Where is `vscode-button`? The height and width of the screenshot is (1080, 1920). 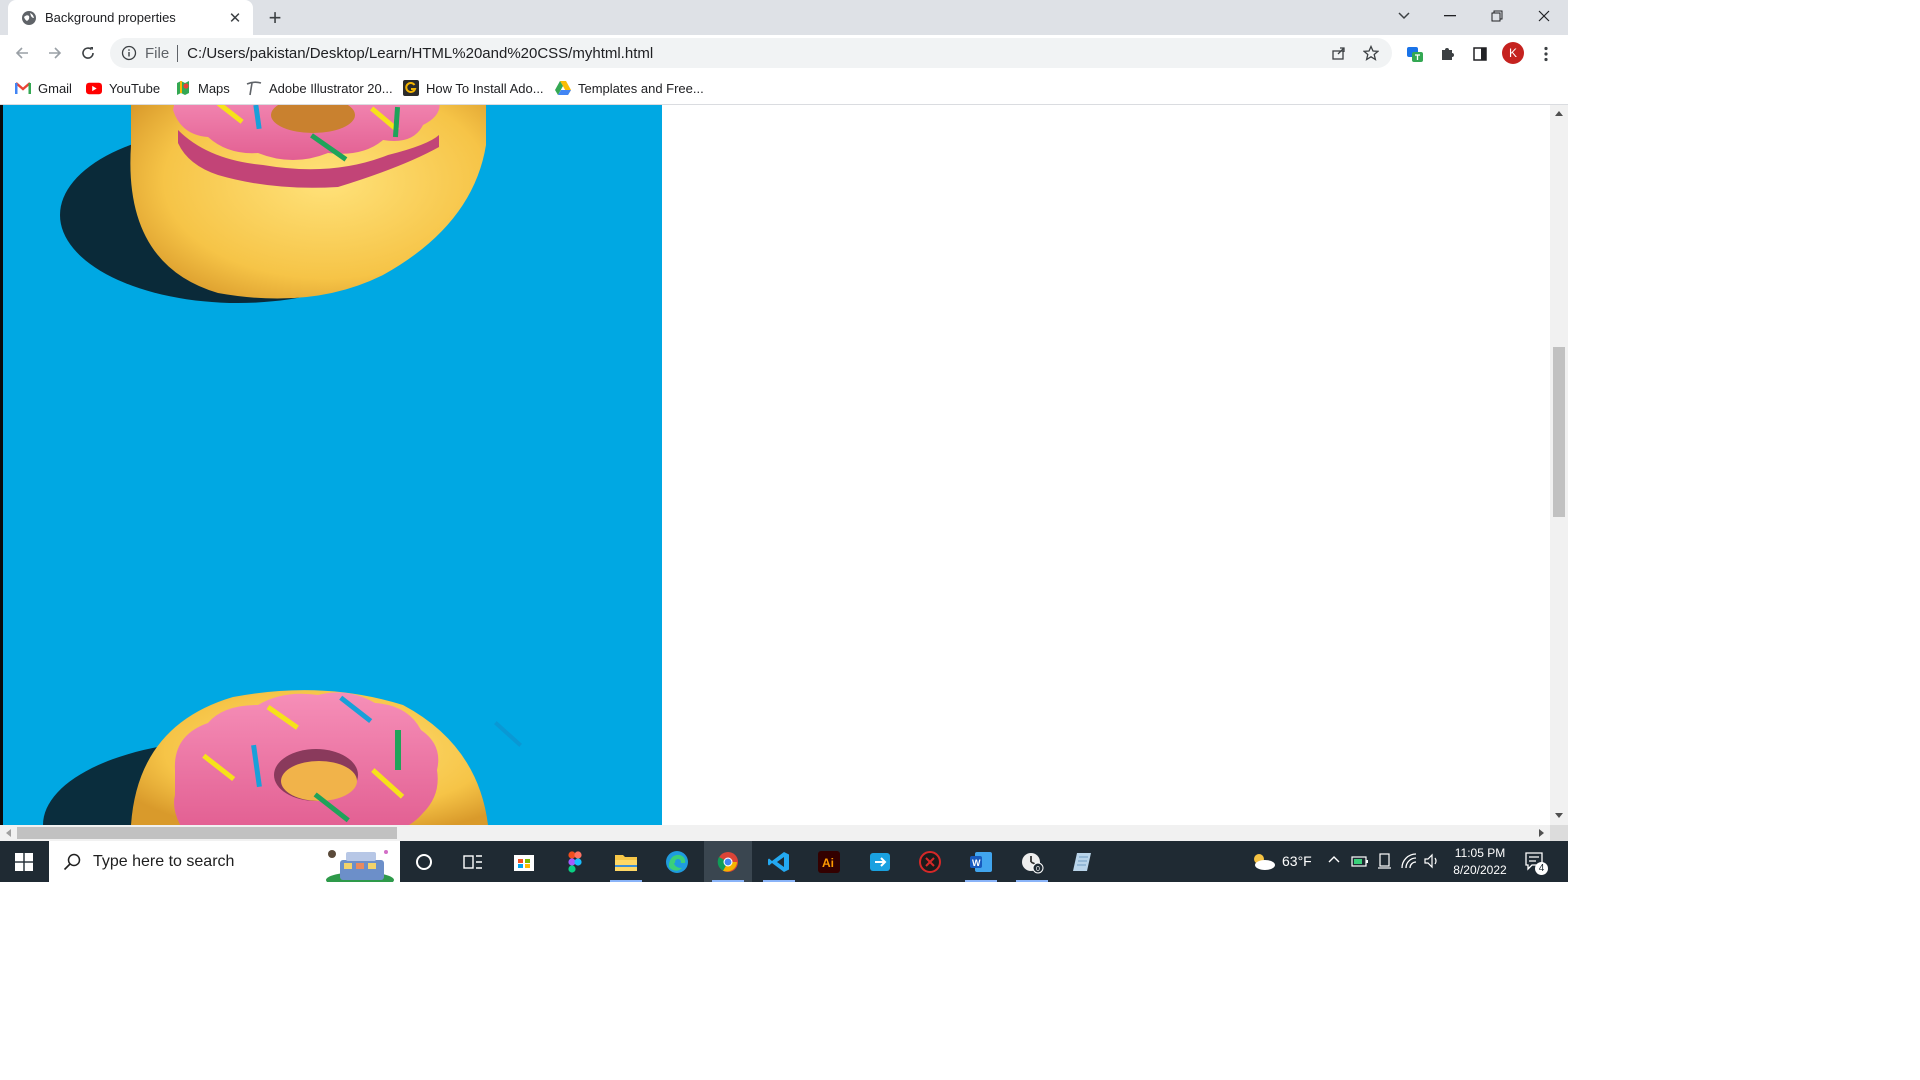 vscode-button is located at coordinates (779, 861).